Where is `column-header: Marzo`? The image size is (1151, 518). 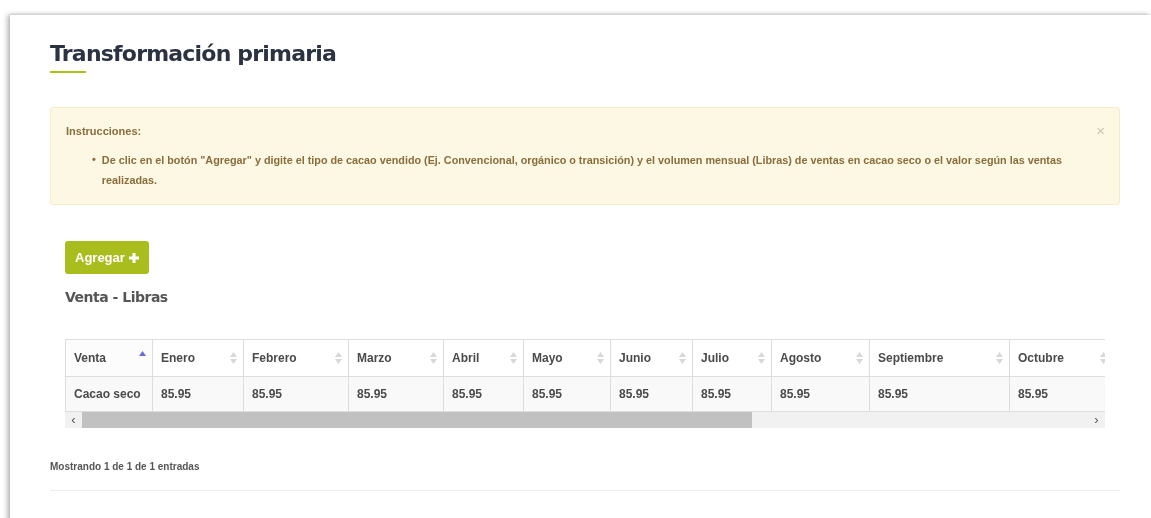
column-header: Marzo is located at coordinates (396, 358).